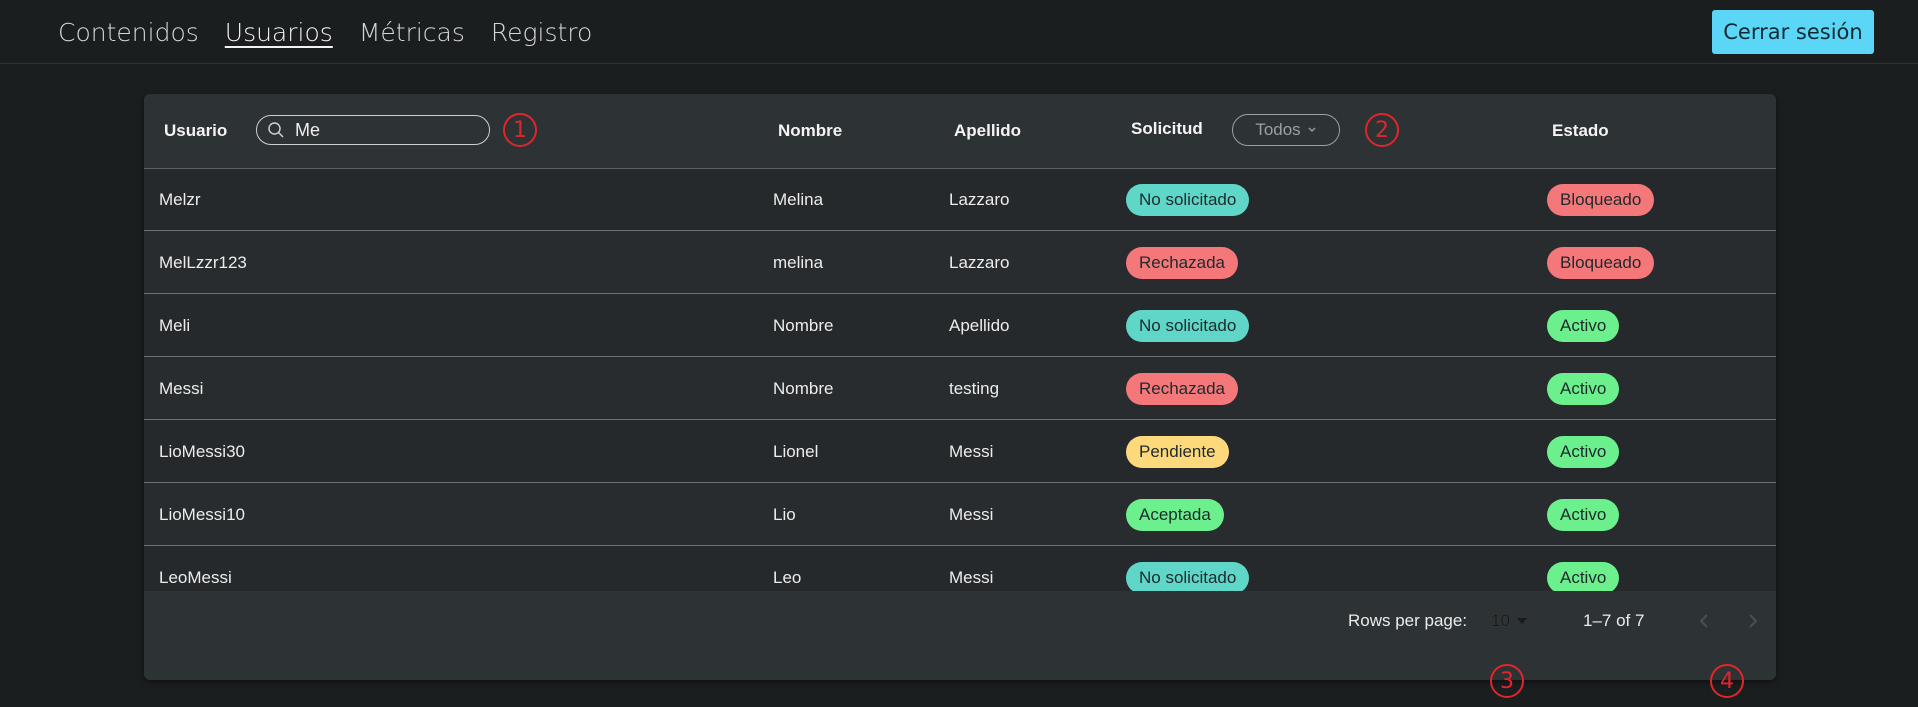 The width and height of the screenshot is (1918, 707). I want to click on nav-link-contenidos: Contenidos, so click(128, 32).